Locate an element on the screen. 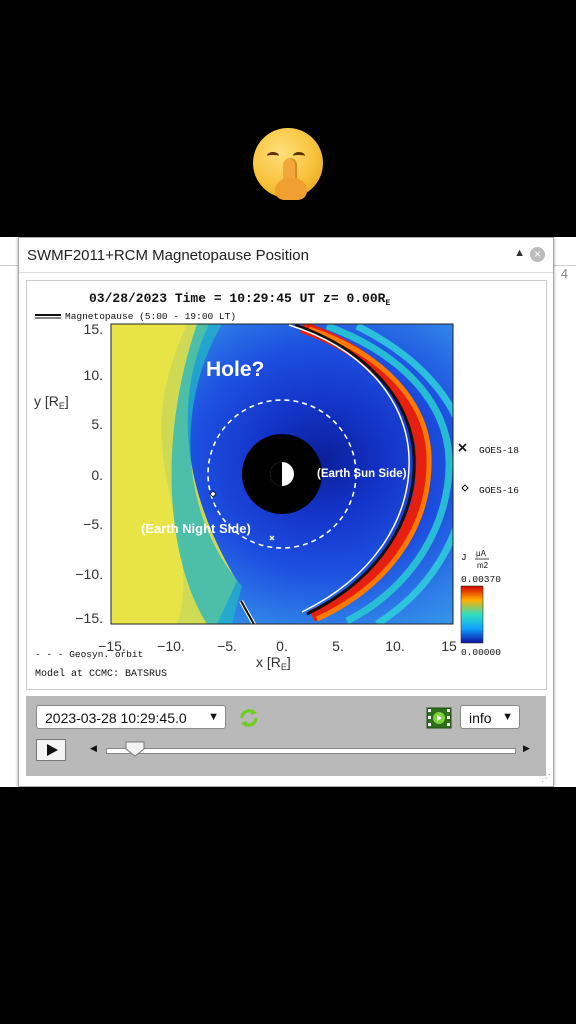  playback-controls: 2023-03-28 10:29:45.0 ▼ info ▼ ◀ ▶ is located at coordinates (286, 736).